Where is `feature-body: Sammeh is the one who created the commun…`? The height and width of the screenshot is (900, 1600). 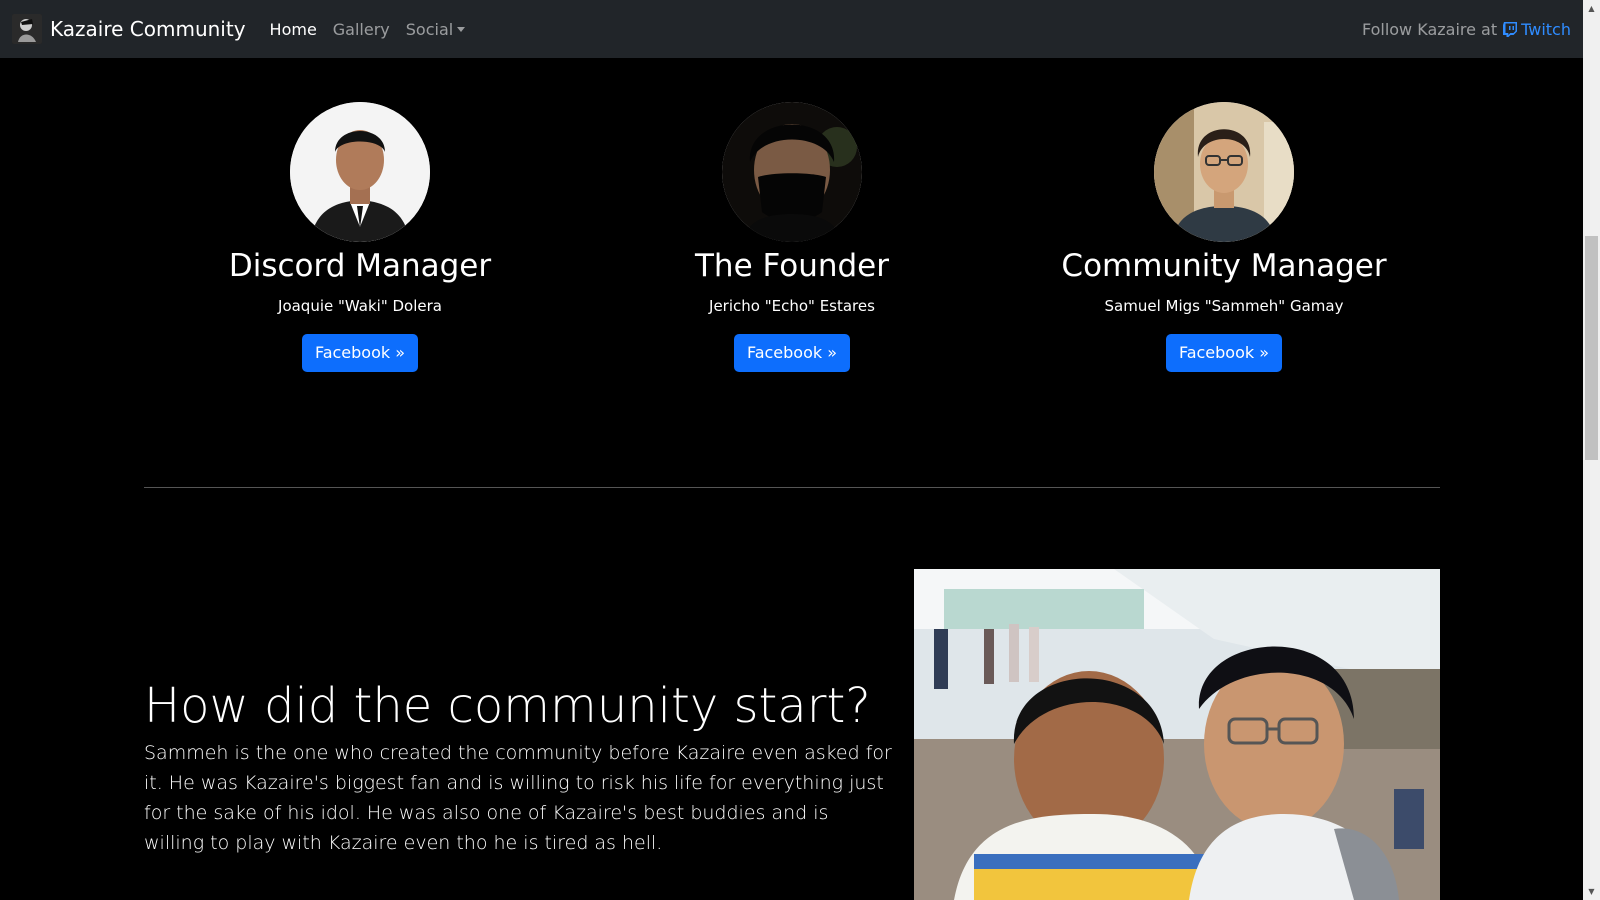
feature-body: Sammeh is the one who created the commun… is located at coordinates (518, 798).